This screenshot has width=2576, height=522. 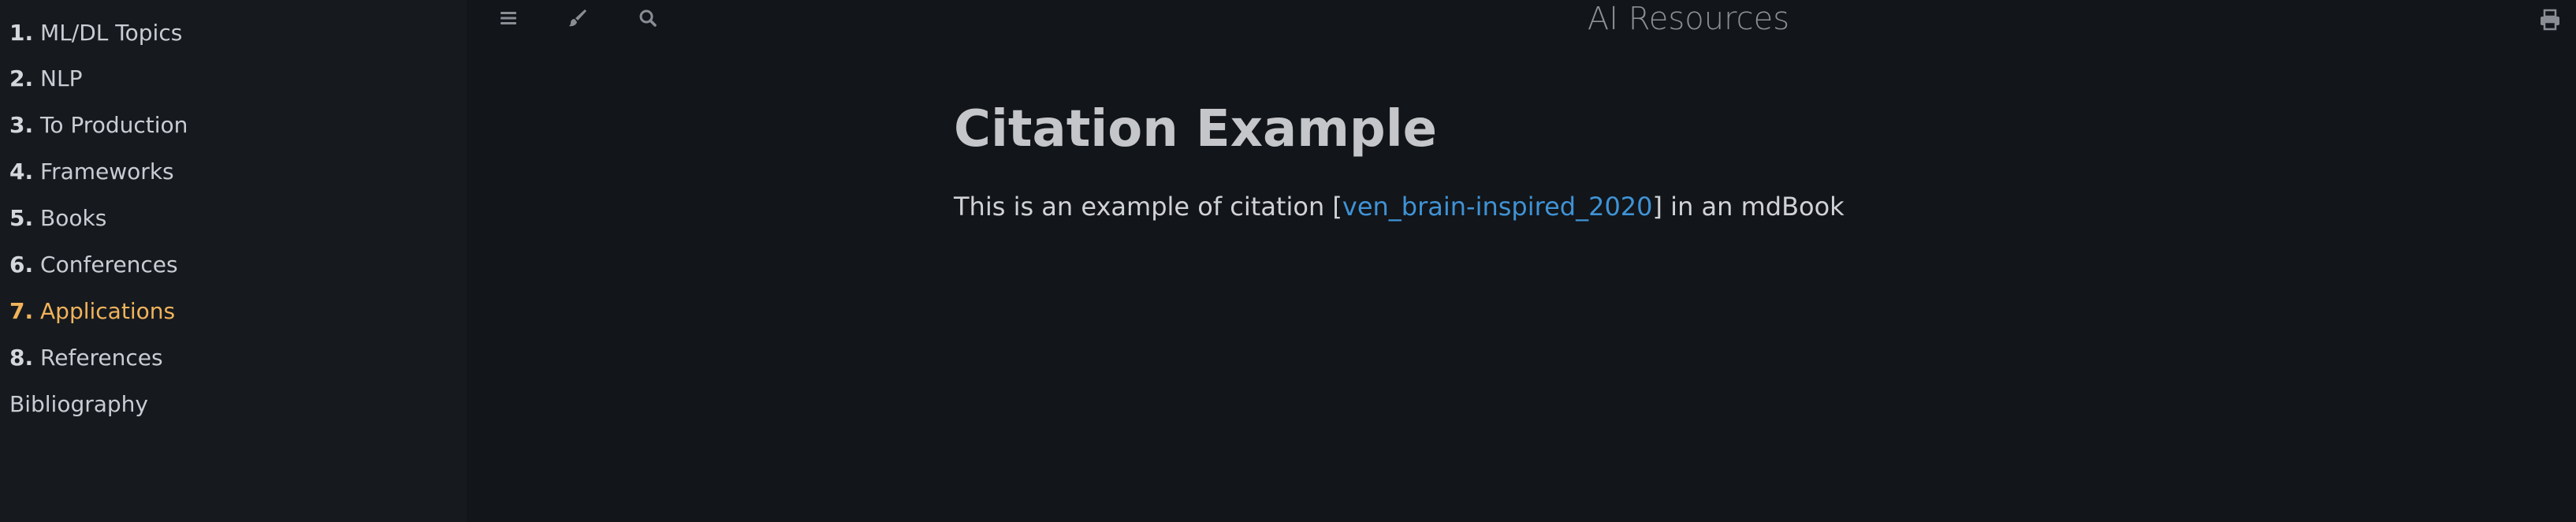 I want to click on sidebar-item-to-production: 3. To Production, so click(x=98, y=125).